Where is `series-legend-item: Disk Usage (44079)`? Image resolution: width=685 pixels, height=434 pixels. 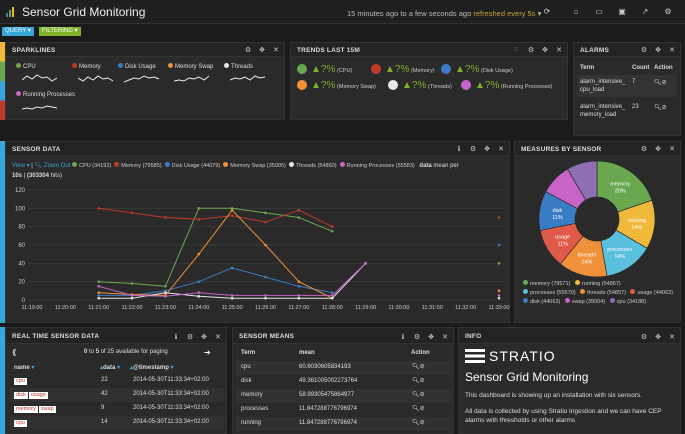
series-legend-item: Disk Usage (44079) is located at coordinates (192, 165).